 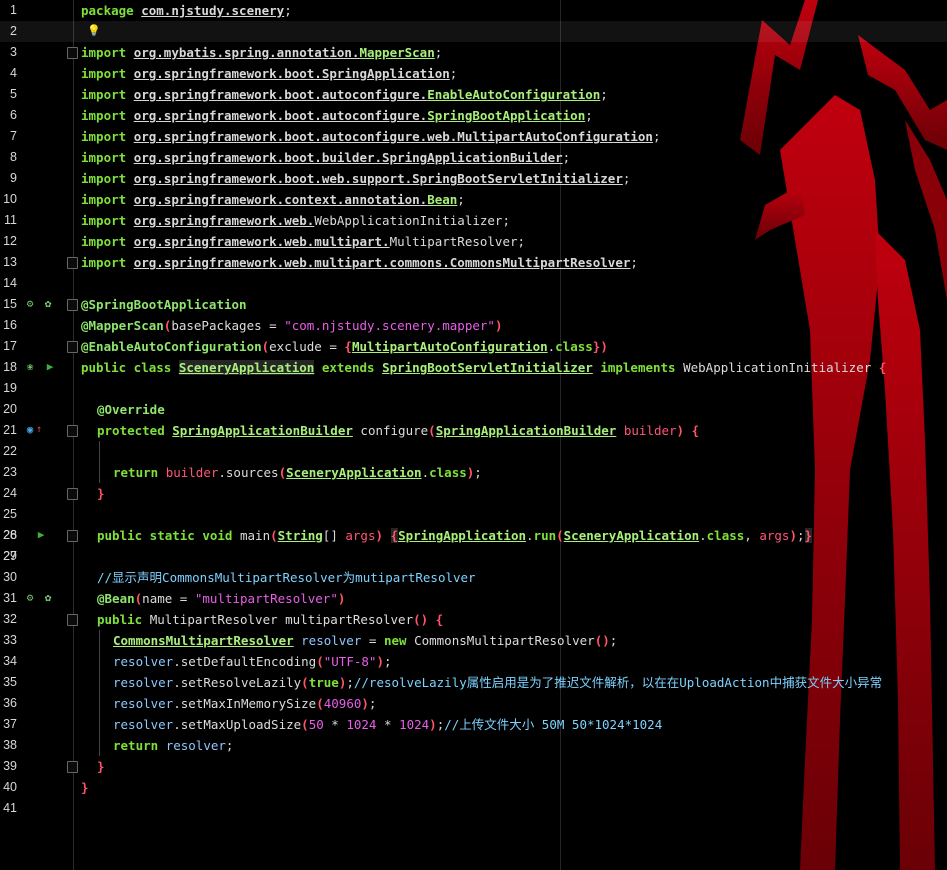 What do you see at coordinates (39, 429) in the screenshot?
I see `override-arrow-icon: ↑` at bounding box center [39, 429].